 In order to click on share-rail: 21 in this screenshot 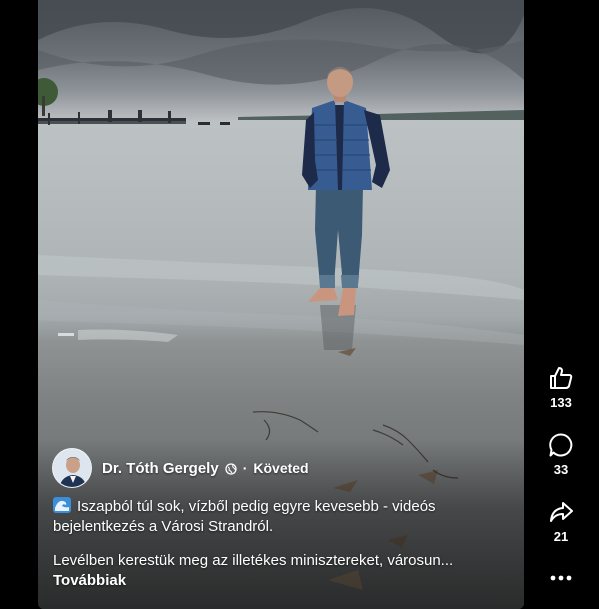, I will do `click(561, 521)`.